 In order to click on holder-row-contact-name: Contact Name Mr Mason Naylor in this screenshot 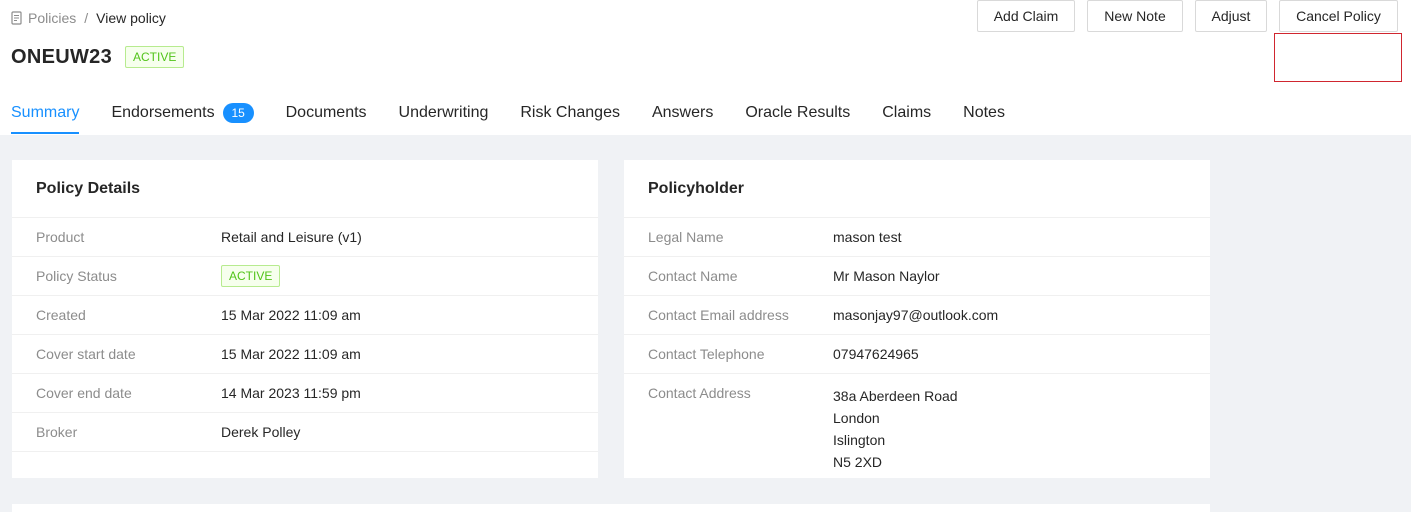, I will do `click(917, 276)`.